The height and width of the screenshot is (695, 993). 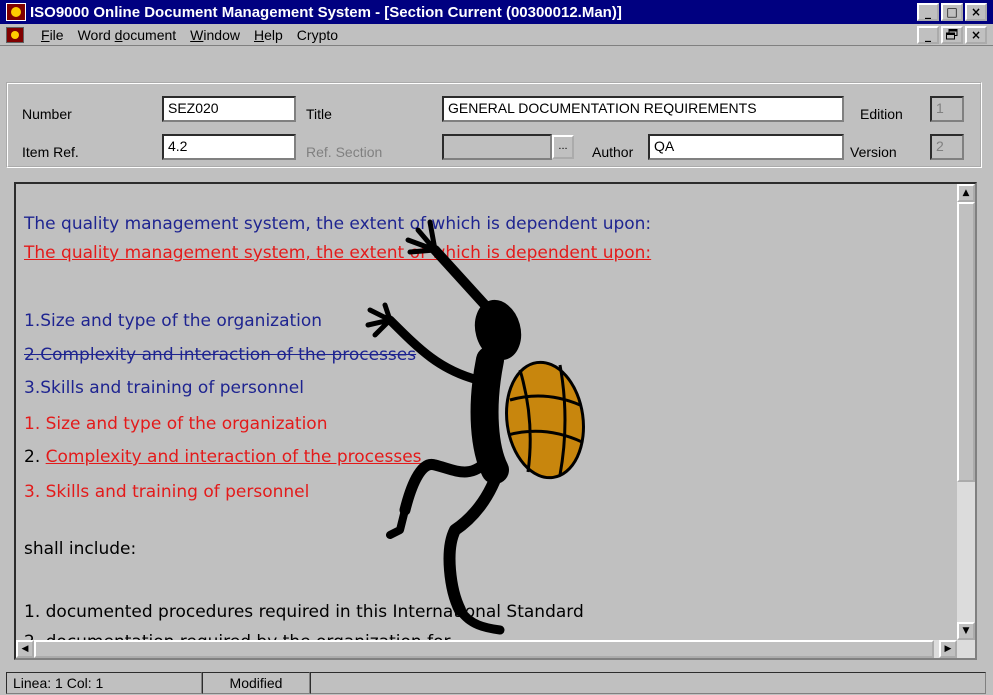 What do you see at coordinates (966, 631) in the screenshot?
I see `scroll-down-button: ▼` at bounding box center [966, 631].